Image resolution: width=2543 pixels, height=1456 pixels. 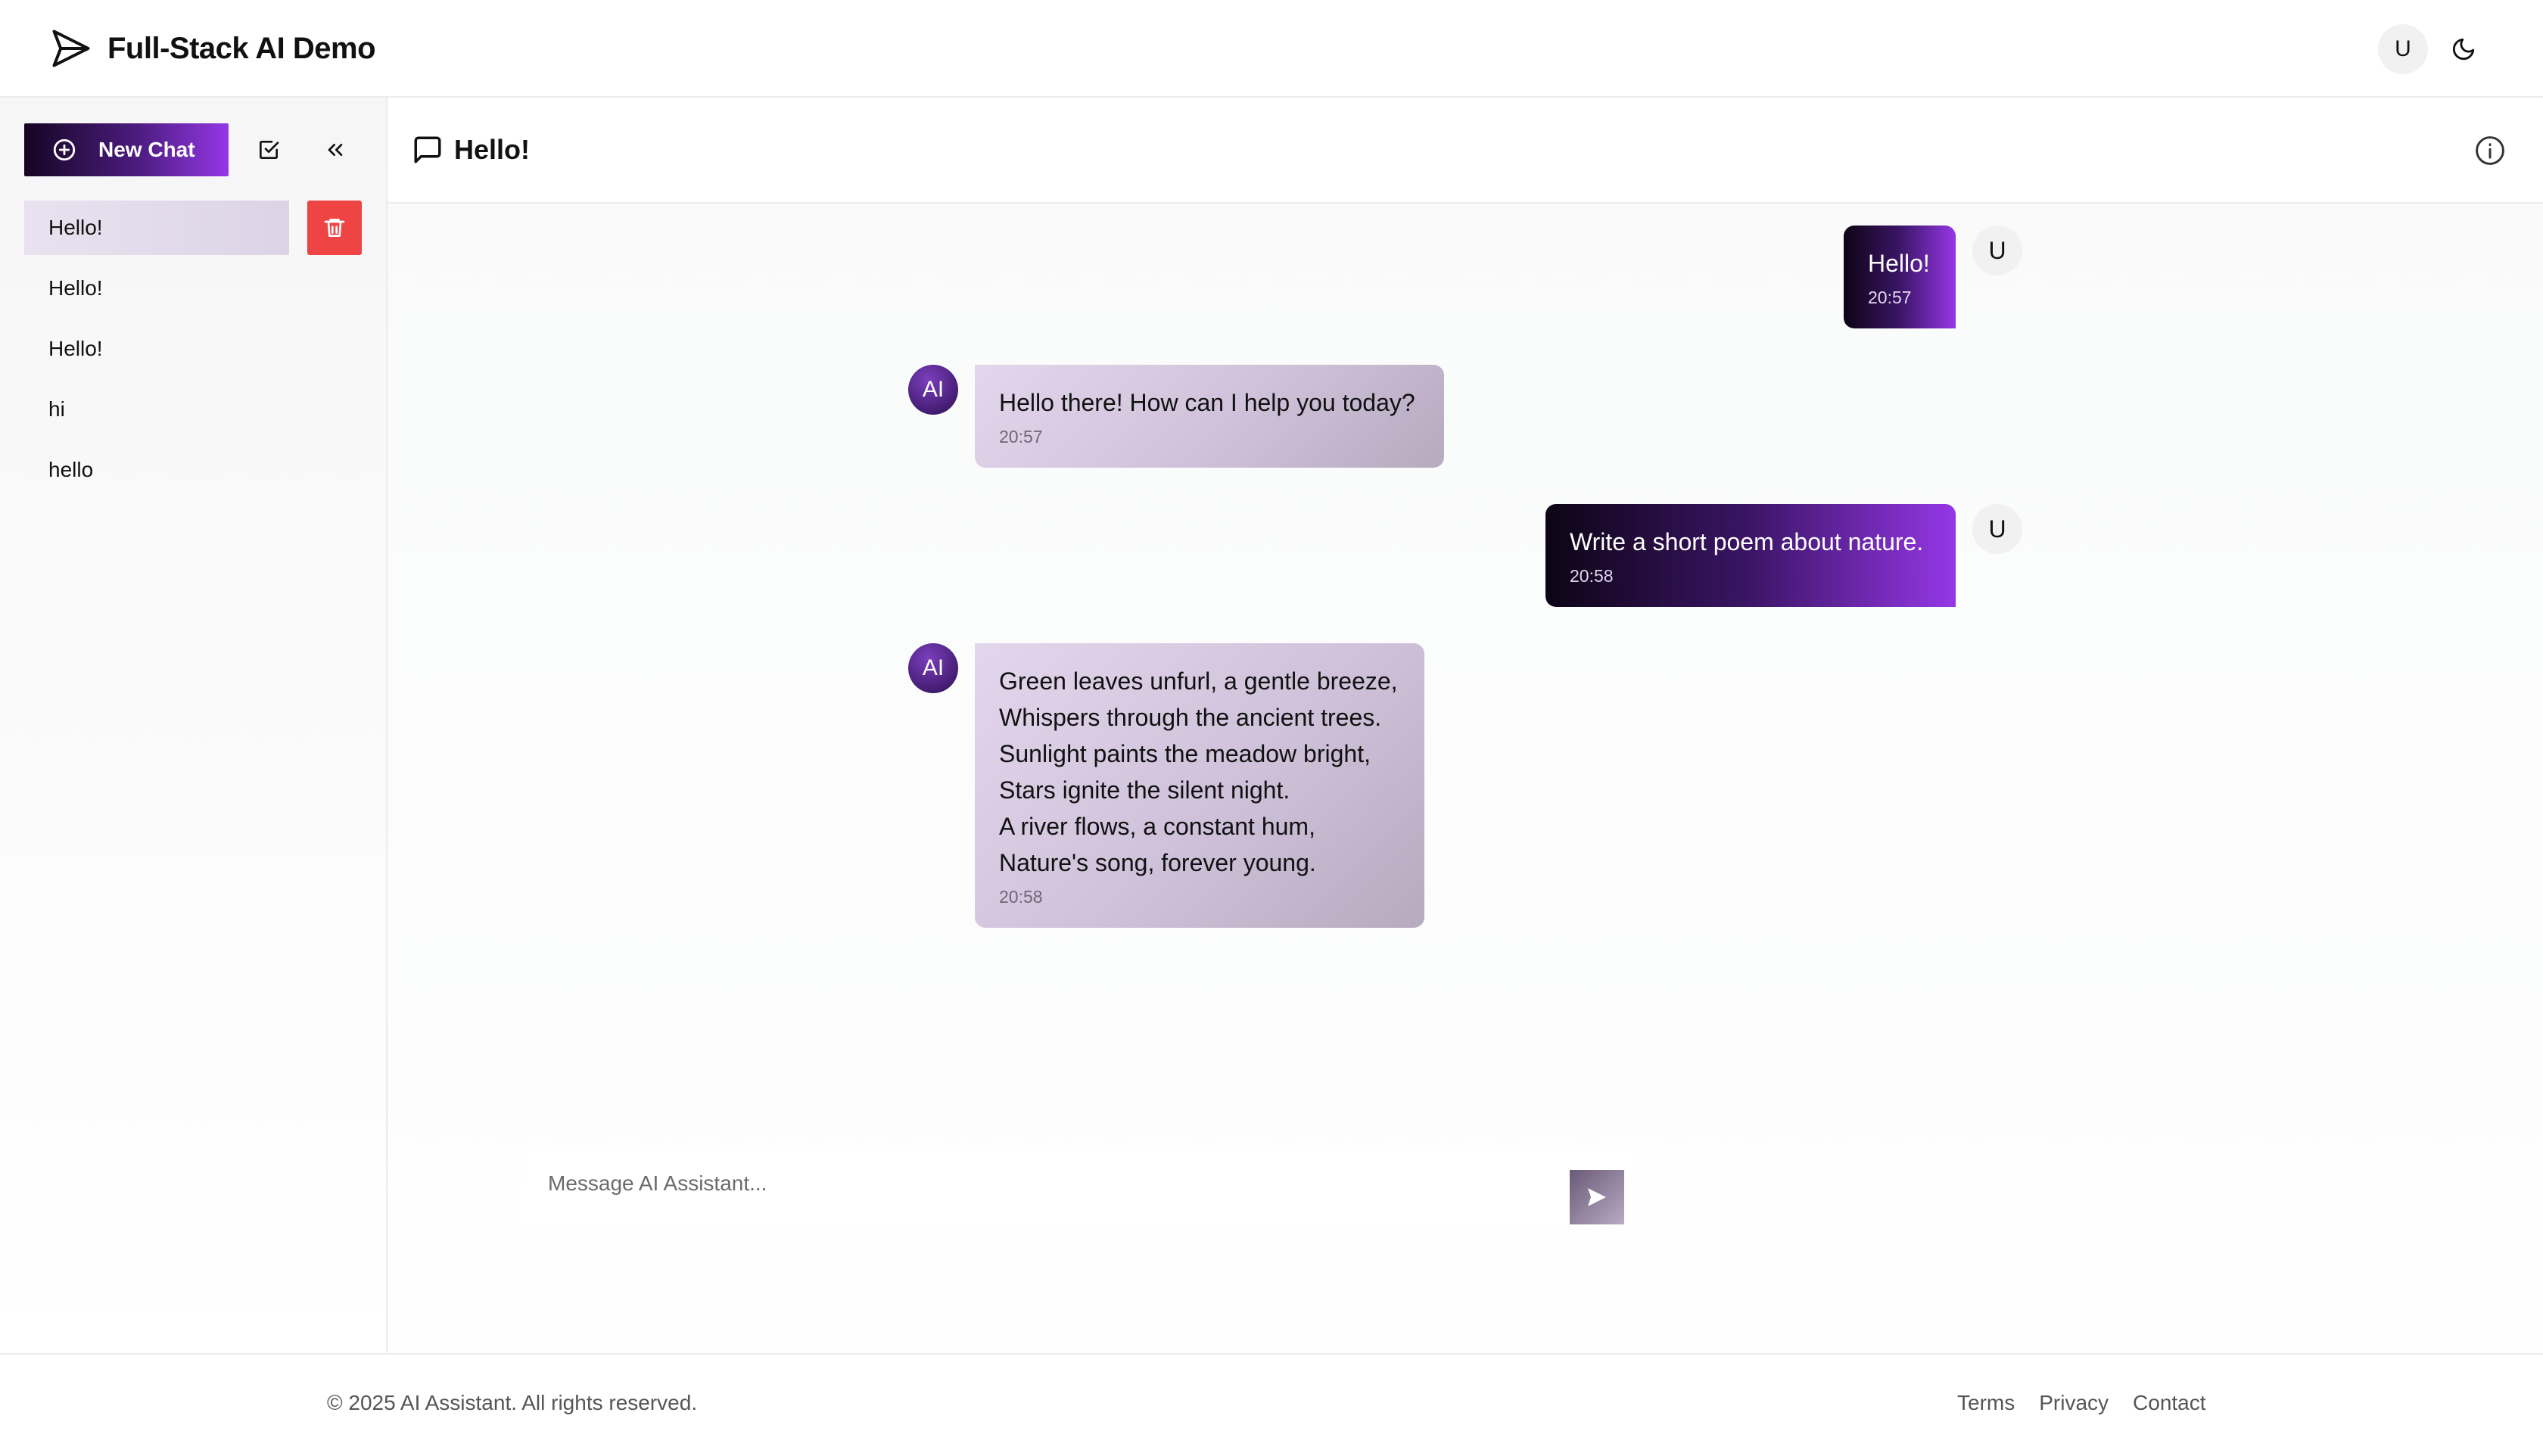 I want to click on top-header: Full-Stack AI Demo U, so click(x=1271, y=49).